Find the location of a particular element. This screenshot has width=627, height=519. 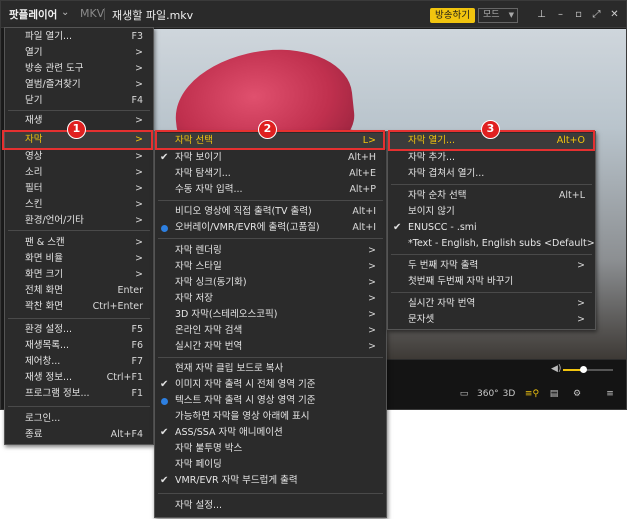

select-menu-item: 두 번째 자막 출력 > is located at coordinates (491, 266).